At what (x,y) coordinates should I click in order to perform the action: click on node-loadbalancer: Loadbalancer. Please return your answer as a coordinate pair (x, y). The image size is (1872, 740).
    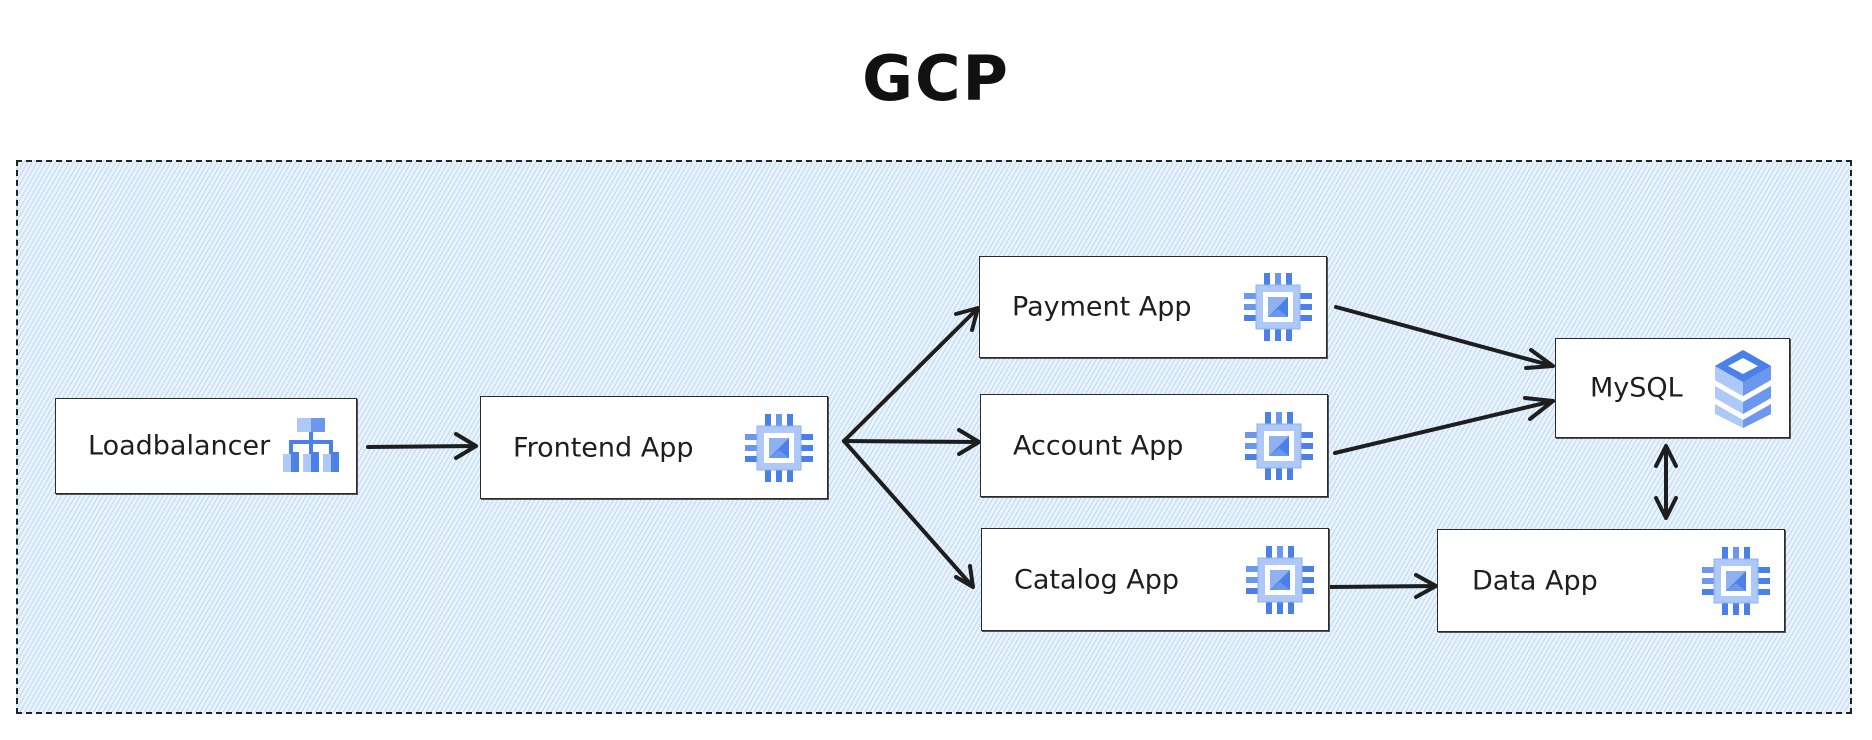
    Looking at the image, I should click on (206, 446).